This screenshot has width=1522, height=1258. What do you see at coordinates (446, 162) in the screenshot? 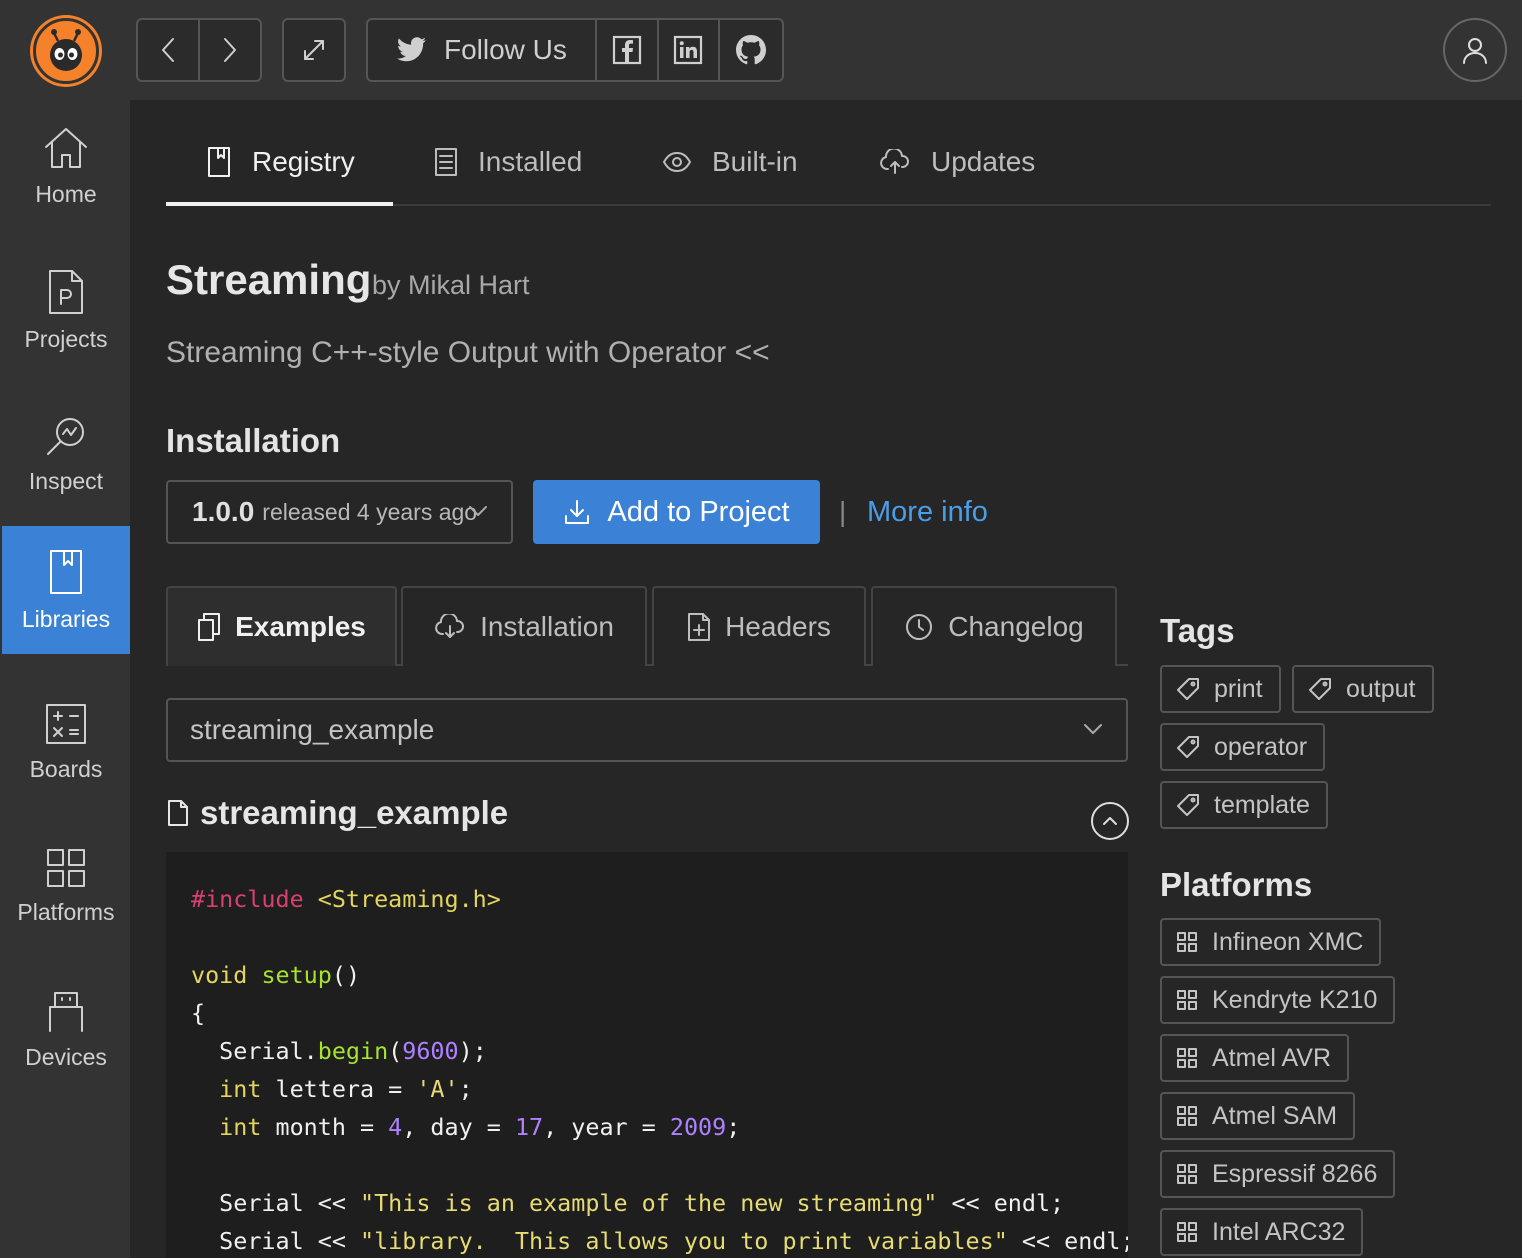
I see `installed-icon` at bounding box center [446, 162].